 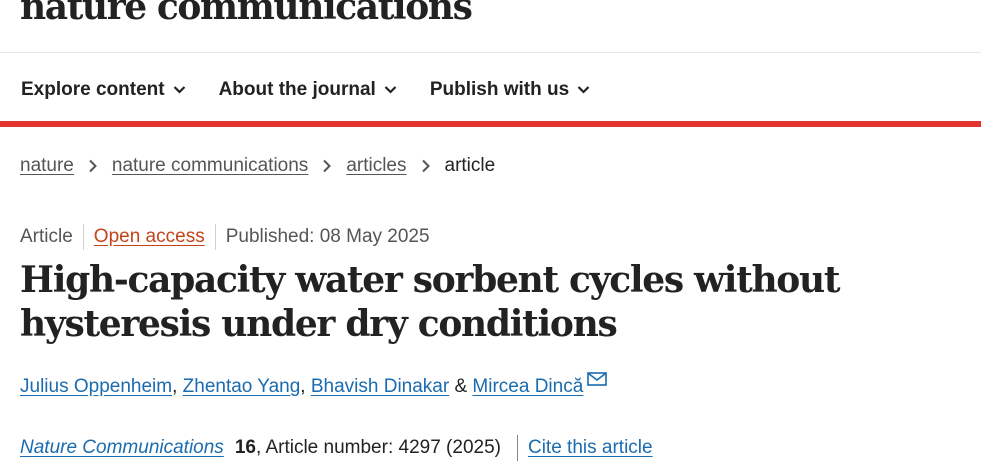 What do you see at coordinates (245, 447) in the screenshot?
I see `volume-number: 16` at bounding box center [245, 447].